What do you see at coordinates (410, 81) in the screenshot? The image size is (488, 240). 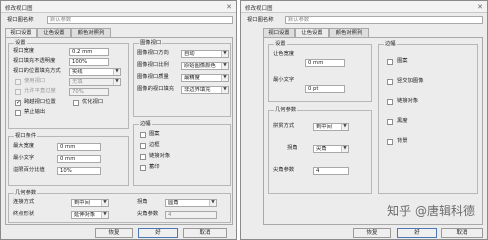 I see `right-margin-vertical-image-label: 竖交加图像` at bounding box center [410, 81].